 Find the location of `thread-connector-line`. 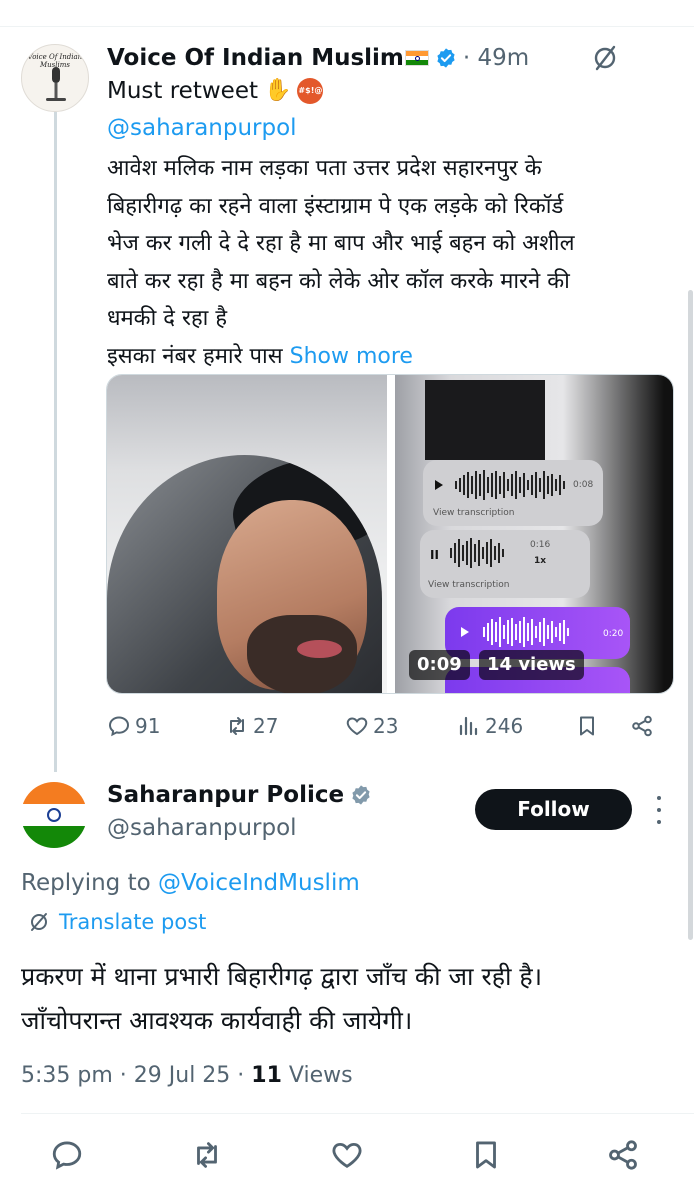

thread-connector-line is located at coordinates (55, 442).